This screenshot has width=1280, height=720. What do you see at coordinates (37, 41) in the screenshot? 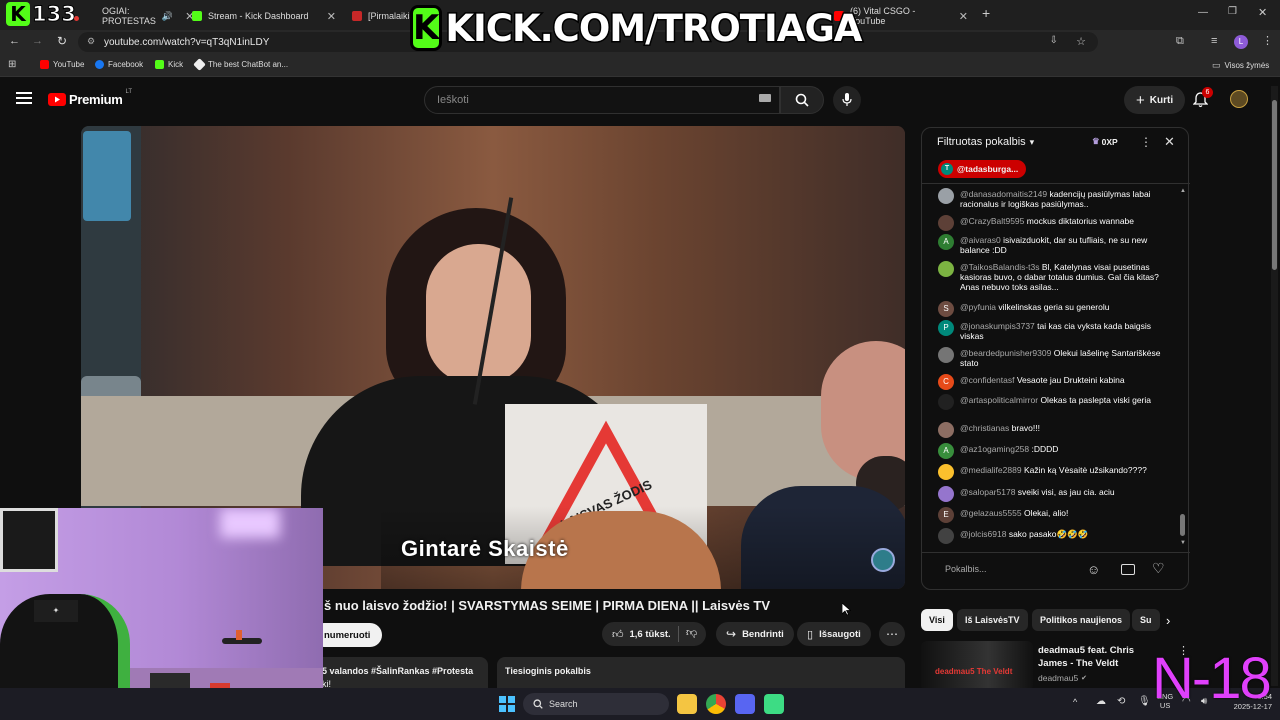
I see `forward-icon: →` at bounding box center [37, 41].